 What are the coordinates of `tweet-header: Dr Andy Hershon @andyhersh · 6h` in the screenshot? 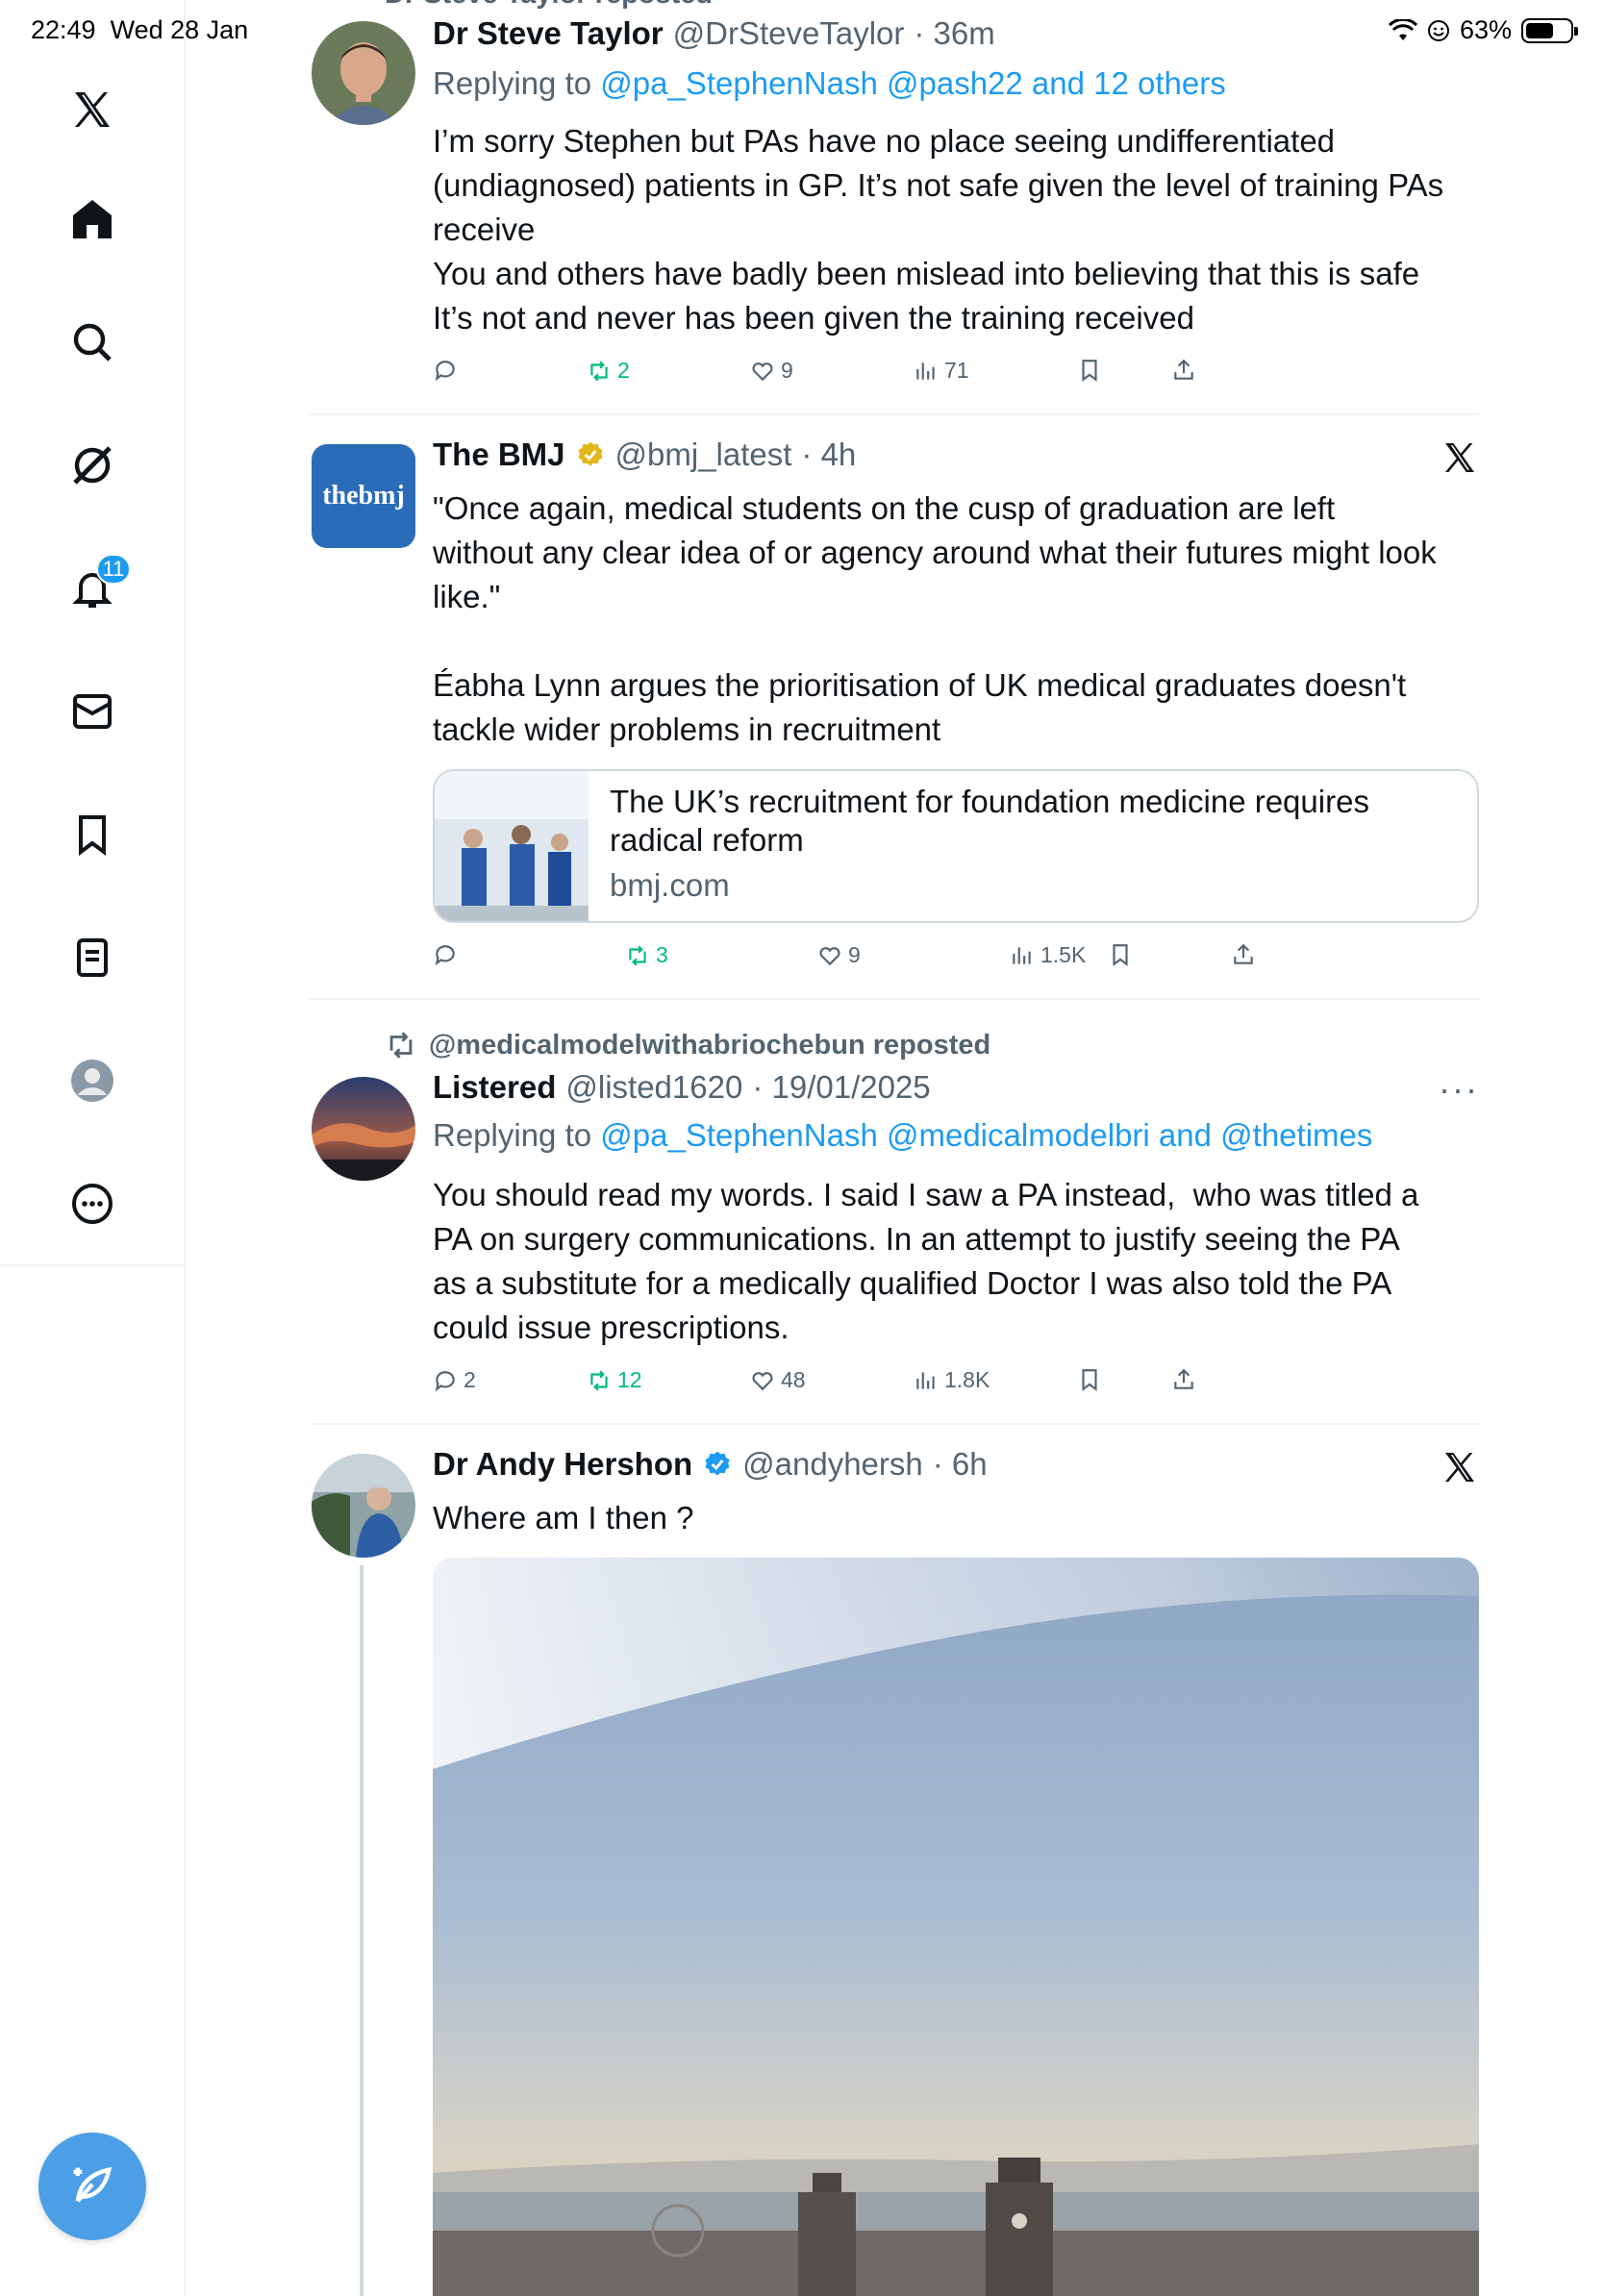 It's located at (710, 1464).